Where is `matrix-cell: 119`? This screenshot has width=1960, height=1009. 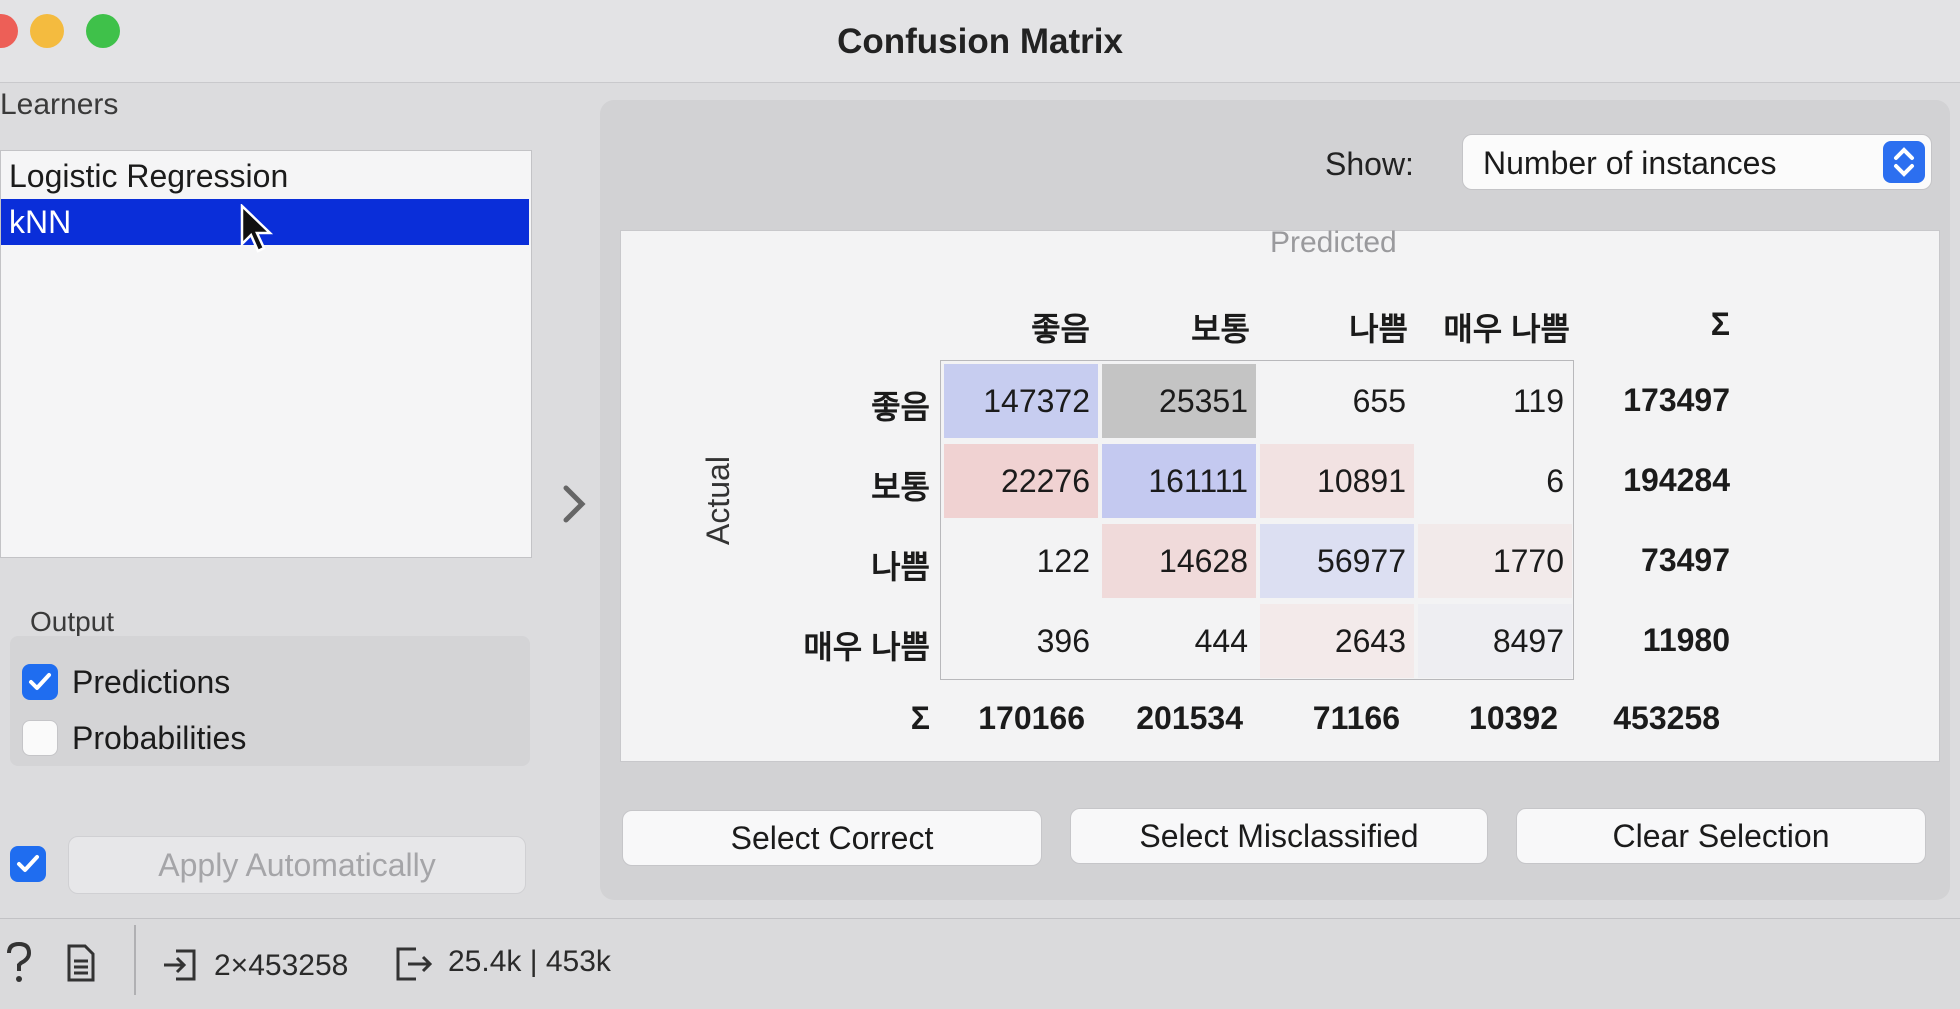 matrix-cell: 119 is located at coordinates (1495, 401).